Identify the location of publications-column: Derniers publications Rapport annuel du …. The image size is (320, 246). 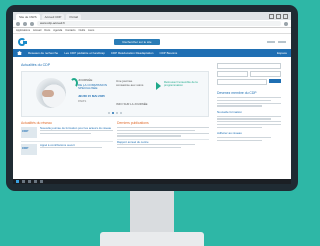
(163, 135).